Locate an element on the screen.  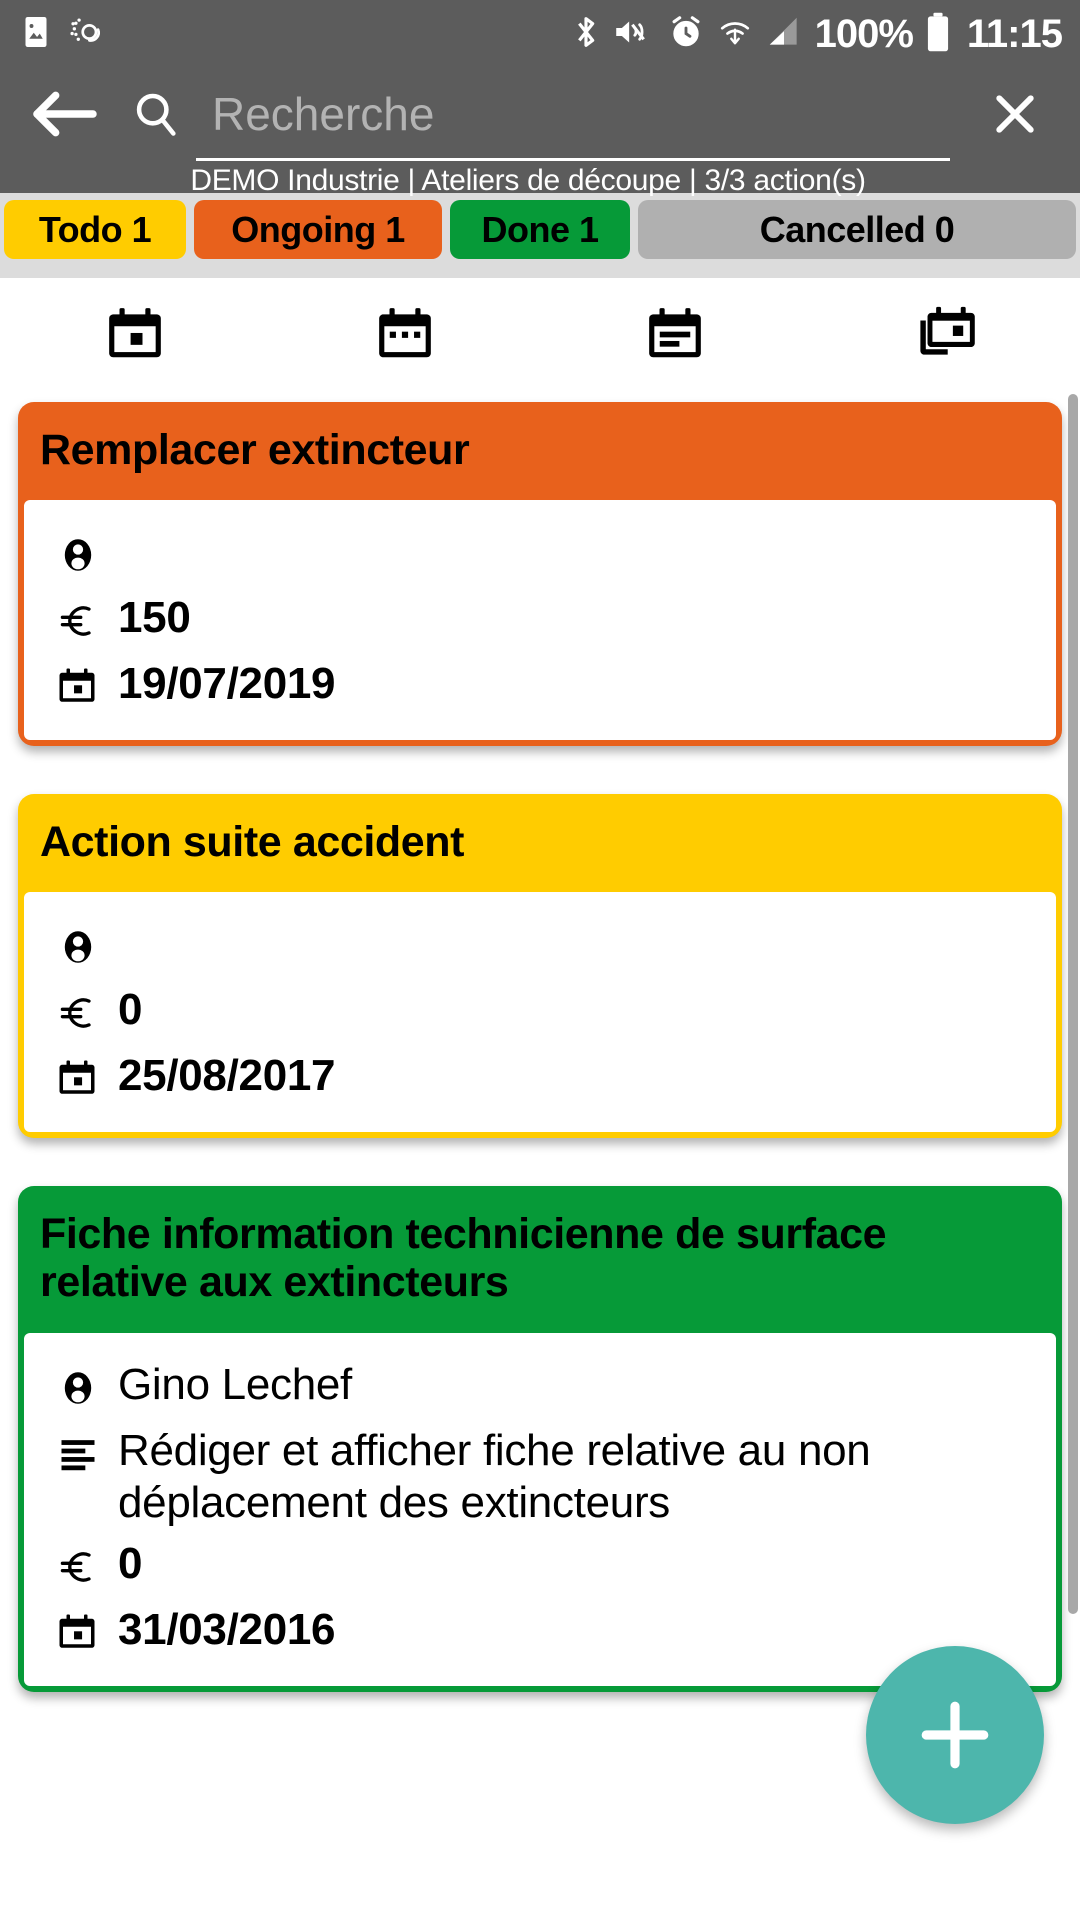
tab-done: Done 1 is located at coordinates (540, 229).